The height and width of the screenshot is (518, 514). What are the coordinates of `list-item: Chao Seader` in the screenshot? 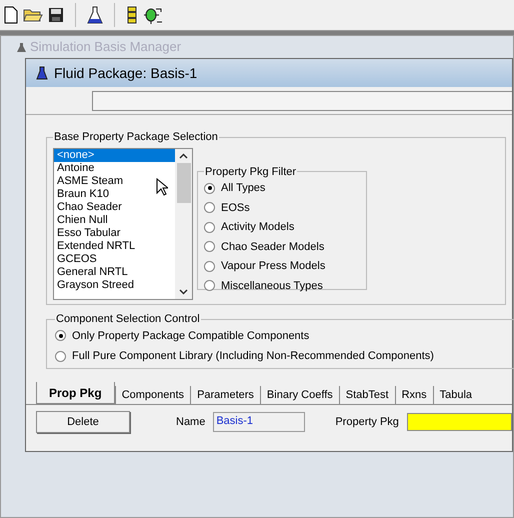 It's located at (114, 207).